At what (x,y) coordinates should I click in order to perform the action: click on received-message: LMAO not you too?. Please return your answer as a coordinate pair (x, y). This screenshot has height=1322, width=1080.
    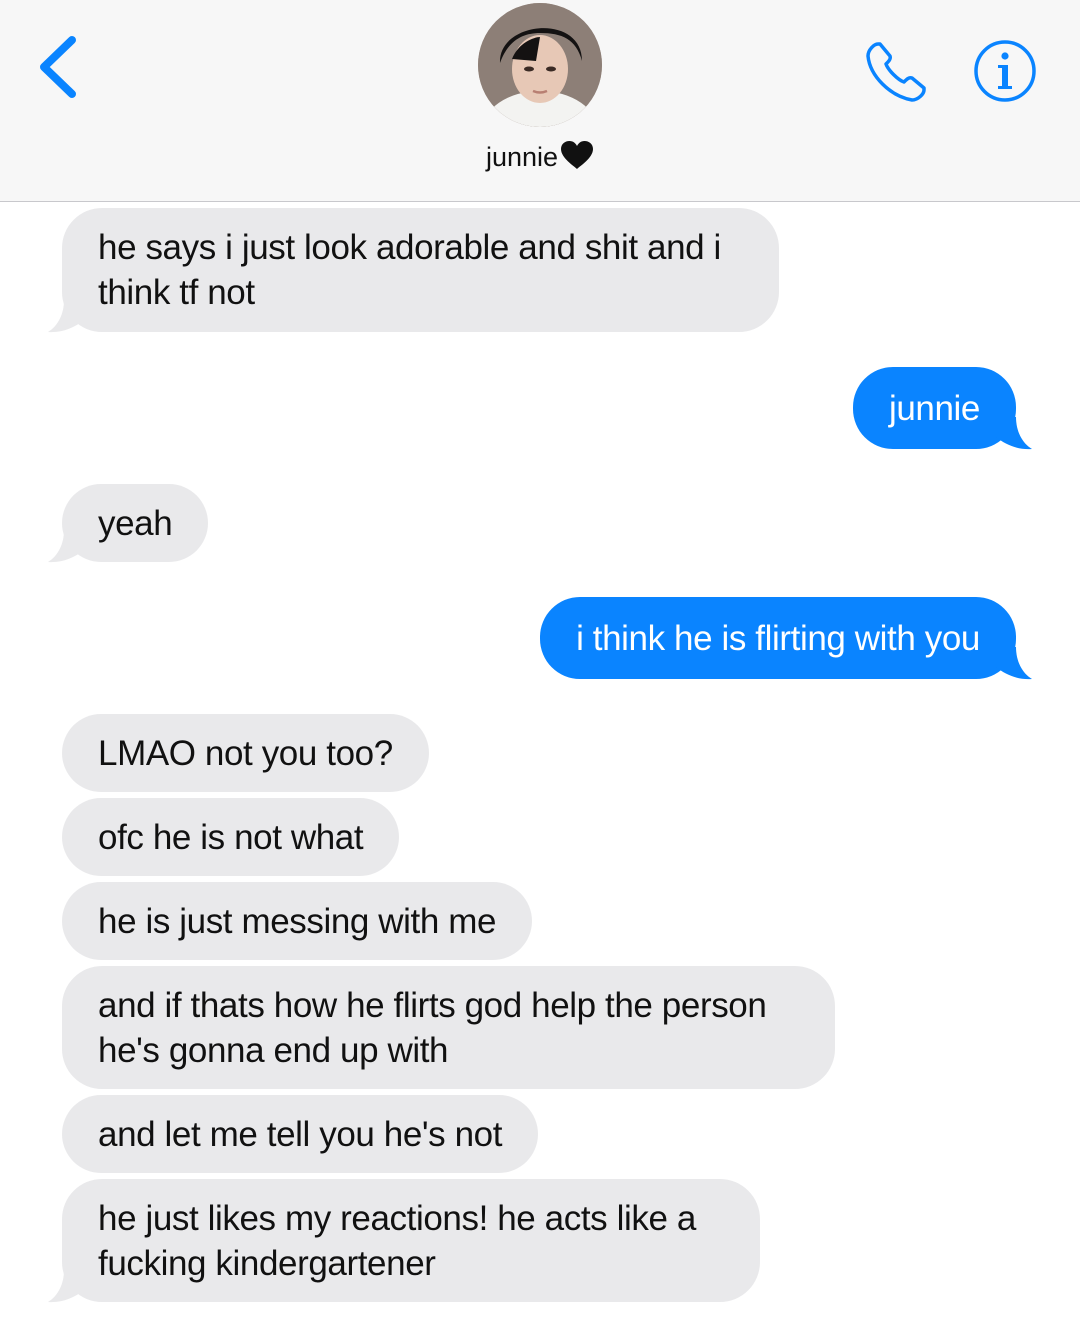
    Looking at the image, I should click on (245, 753).